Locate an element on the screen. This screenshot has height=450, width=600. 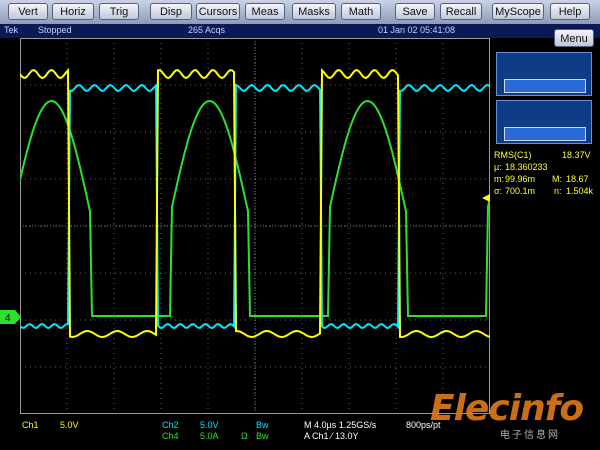
menu-trig-button: Trig is located at coordinates (119, 11).